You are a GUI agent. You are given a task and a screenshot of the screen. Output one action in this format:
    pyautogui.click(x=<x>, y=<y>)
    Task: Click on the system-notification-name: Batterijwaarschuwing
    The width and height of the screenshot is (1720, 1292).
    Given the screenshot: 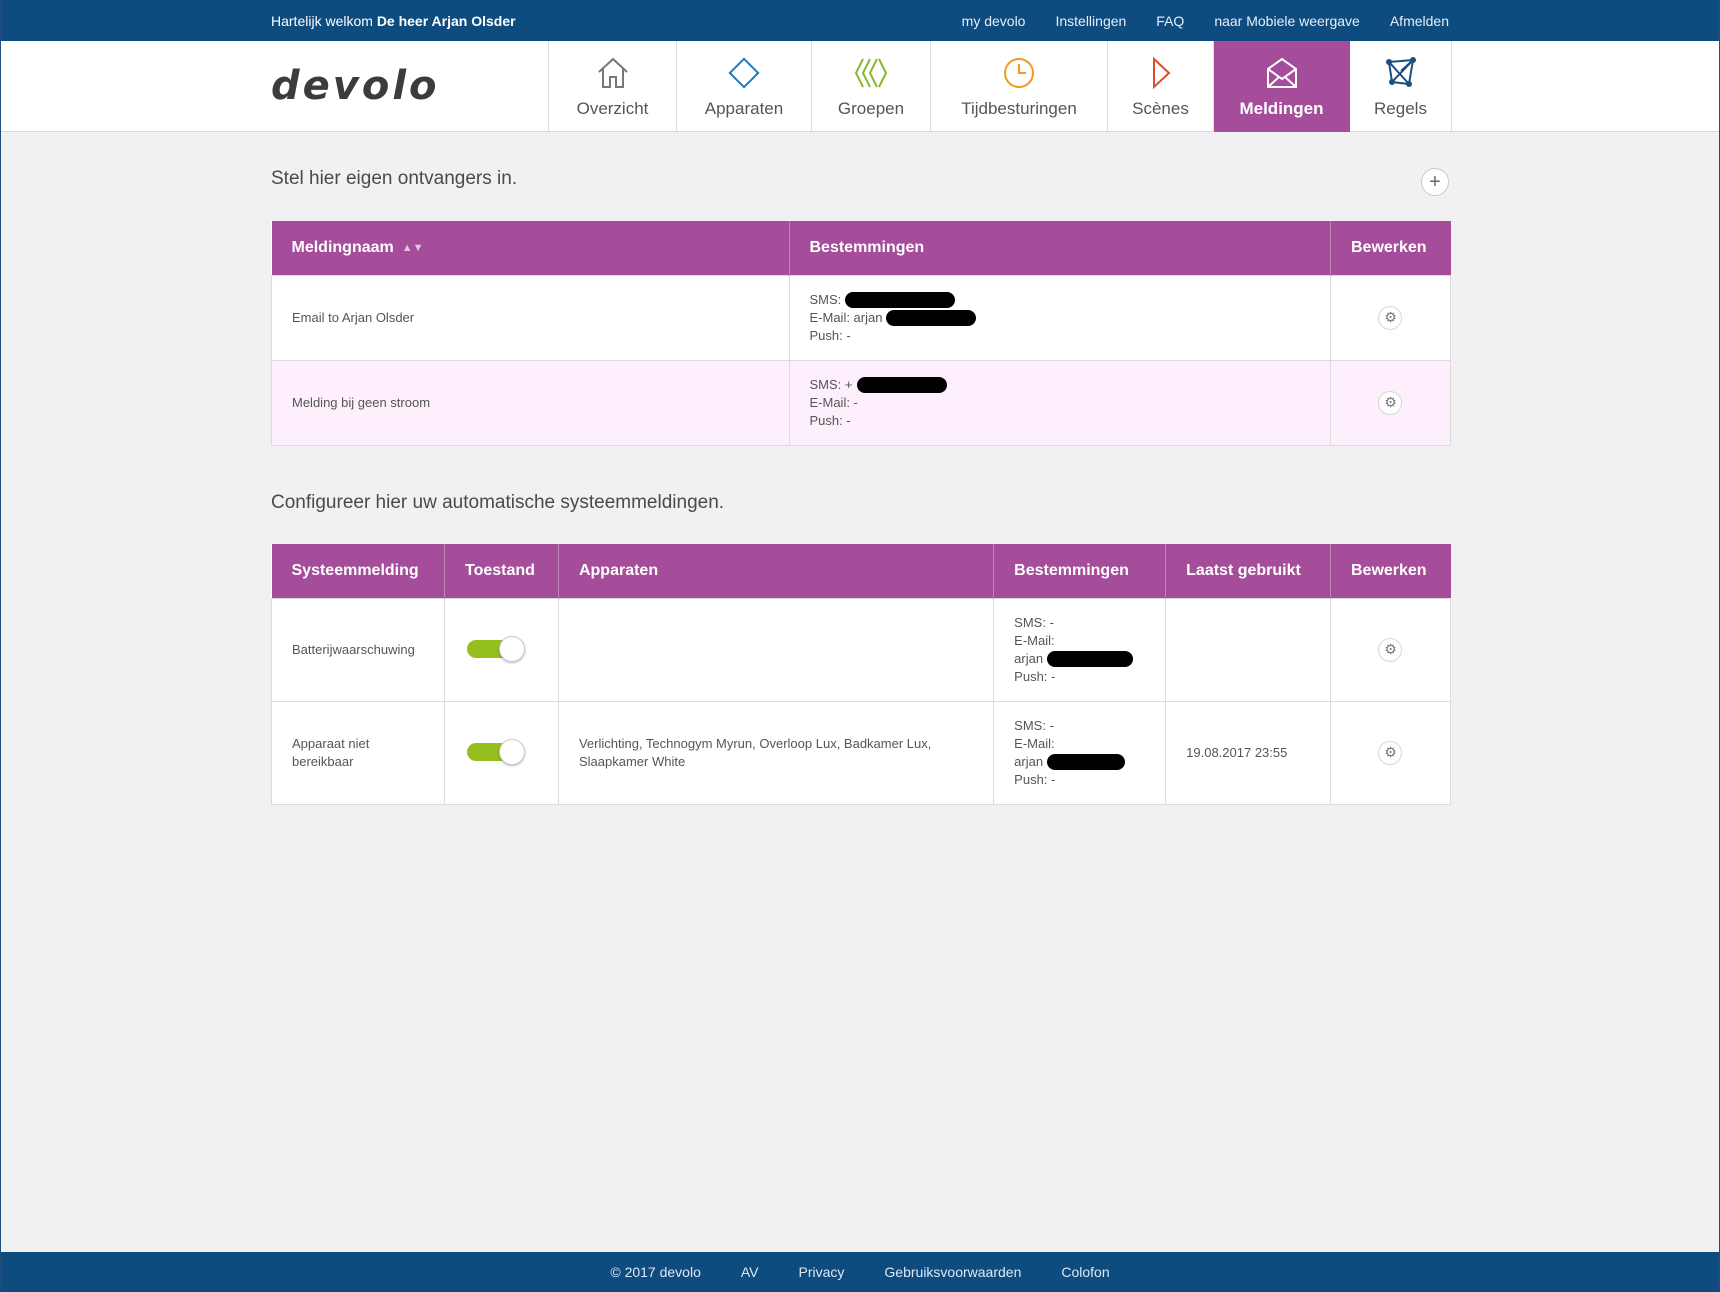 What is the action you would take?
    pyautogui.click(x=358, y=649)
    